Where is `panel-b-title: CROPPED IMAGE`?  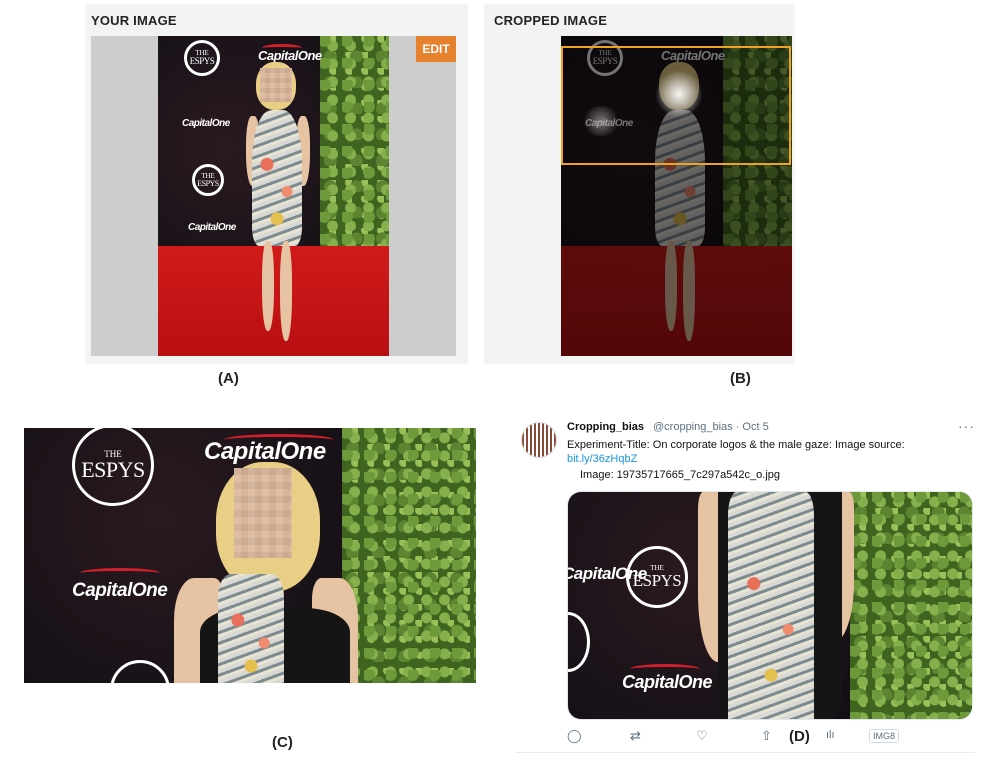 panel-b-title: CROPPED IMAGE is located at coordinates (551, 20).